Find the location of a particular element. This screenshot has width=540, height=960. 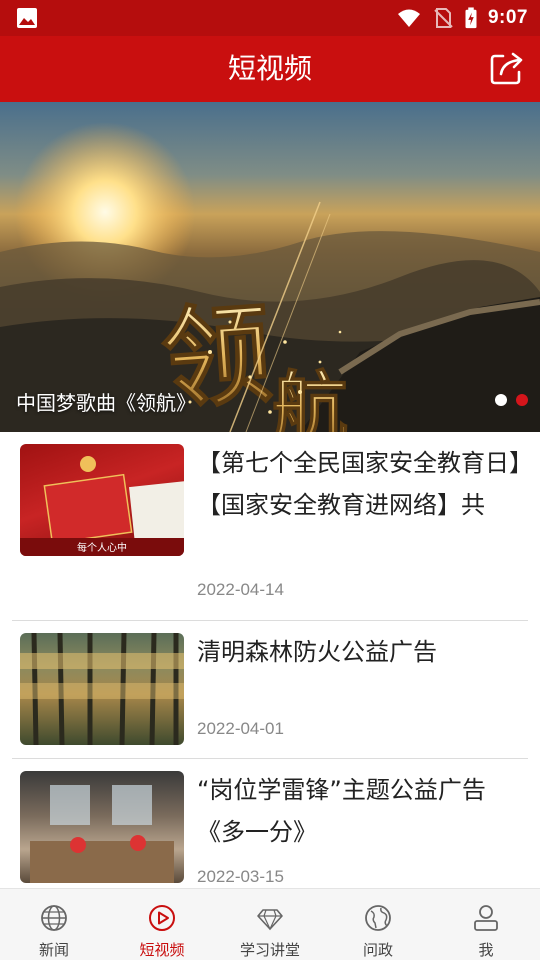

pager-dot-active is located at coordinates (522, 400).